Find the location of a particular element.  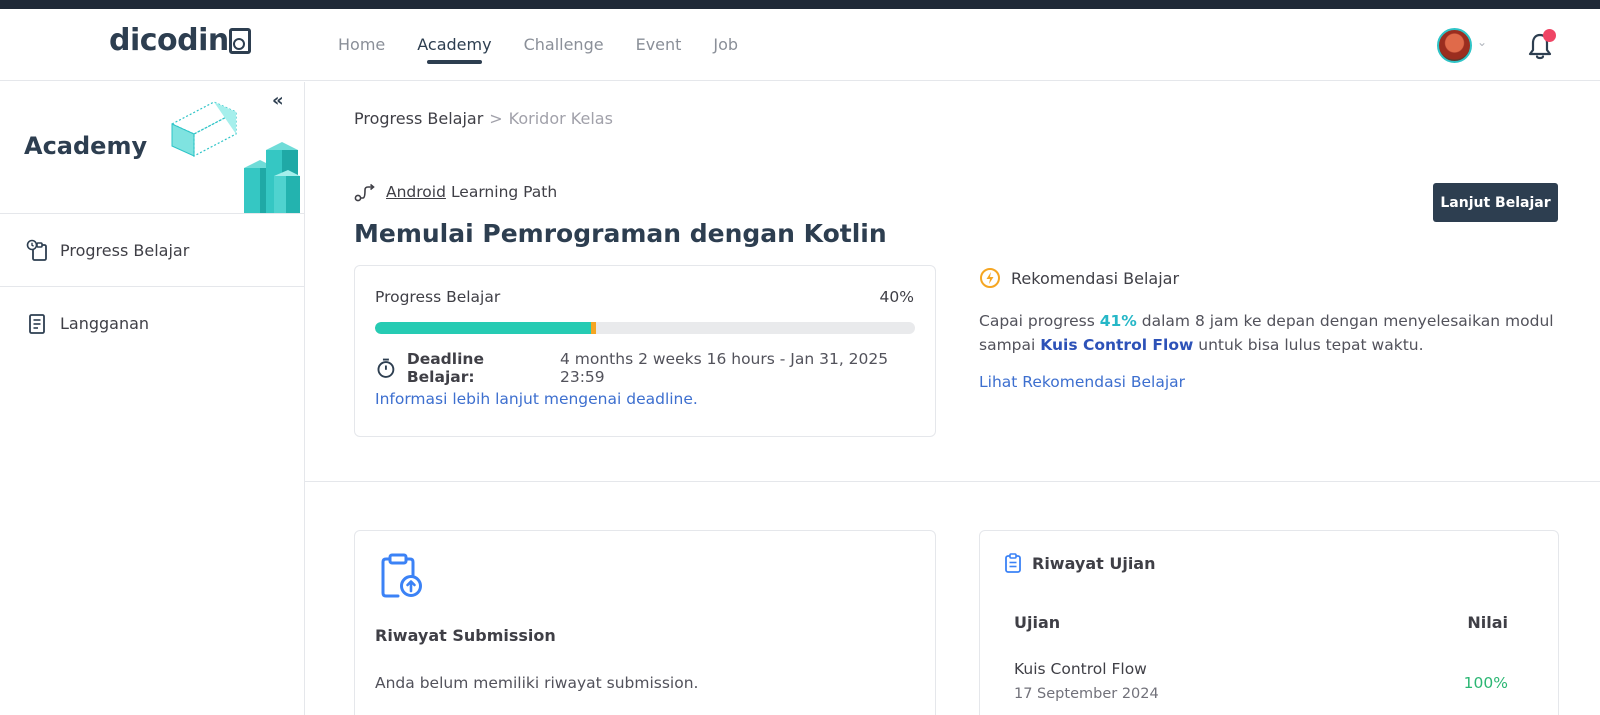

exam-history-header: Riwayat Ujian is located at coordinates (1079, 563).